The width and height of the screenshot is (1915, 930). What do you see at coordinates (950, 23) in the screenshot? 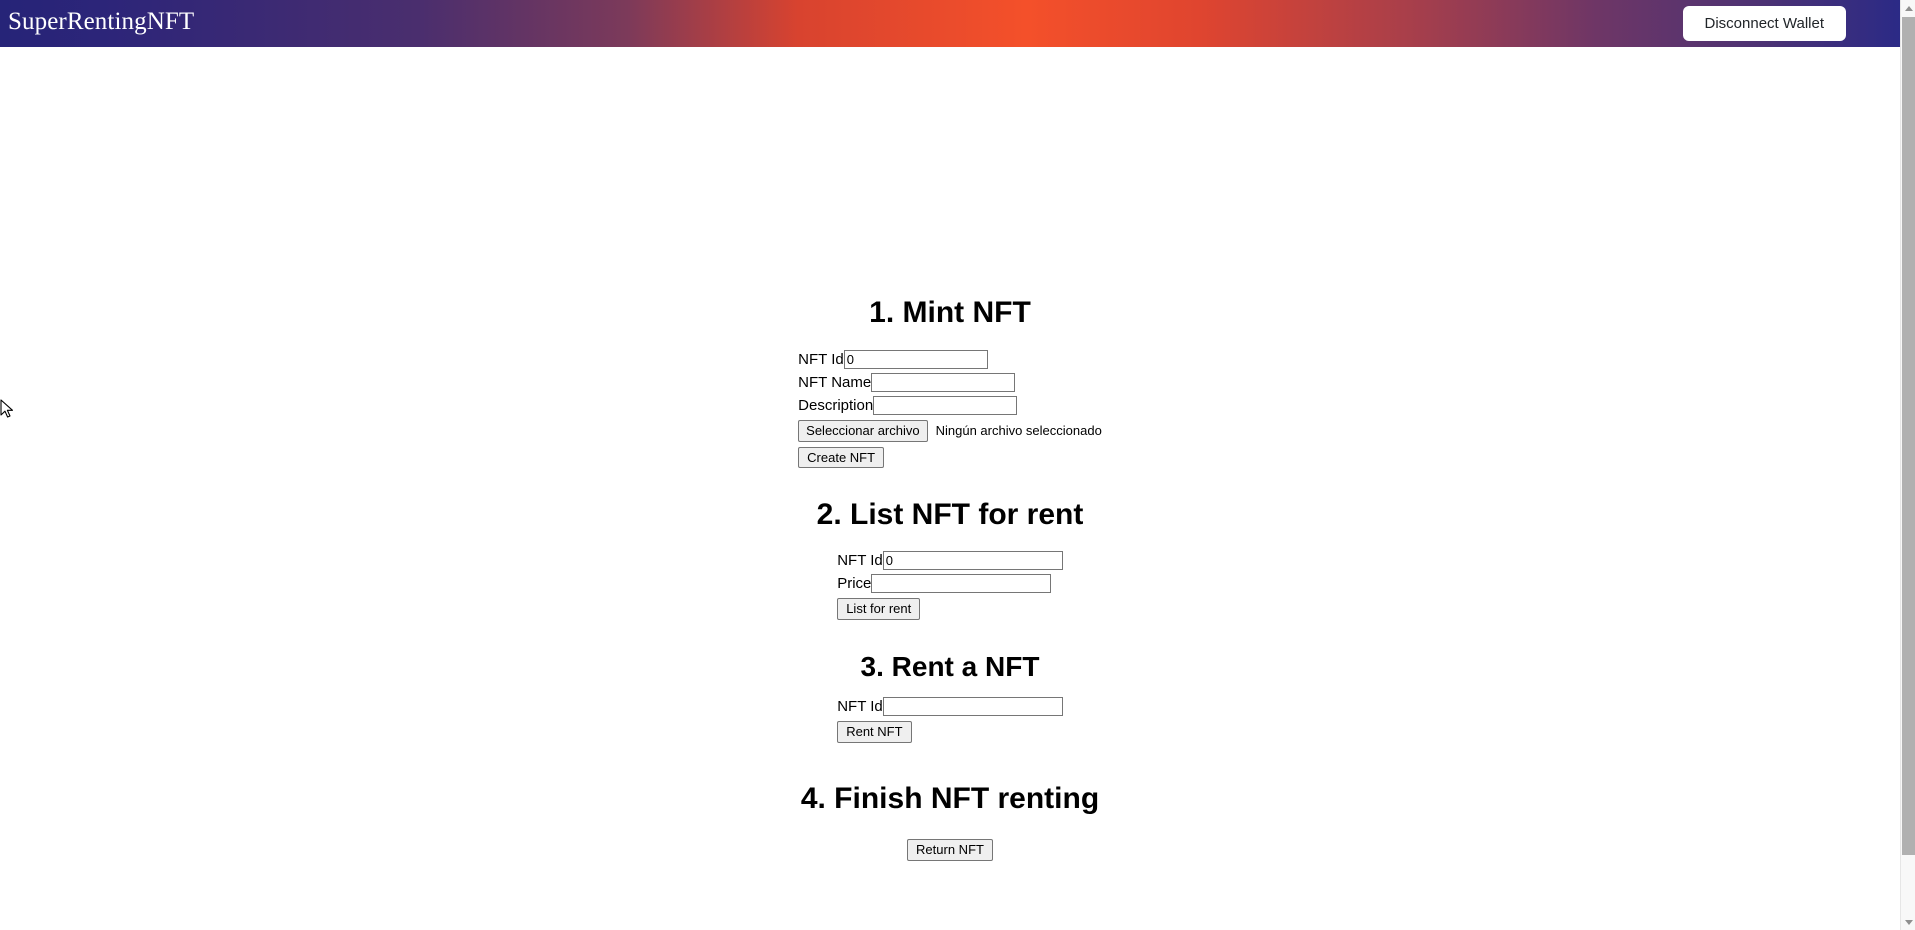
I see `top-navbar: SuperRentingNFT Disconnect Wallet` at bounding box center [950, 23].